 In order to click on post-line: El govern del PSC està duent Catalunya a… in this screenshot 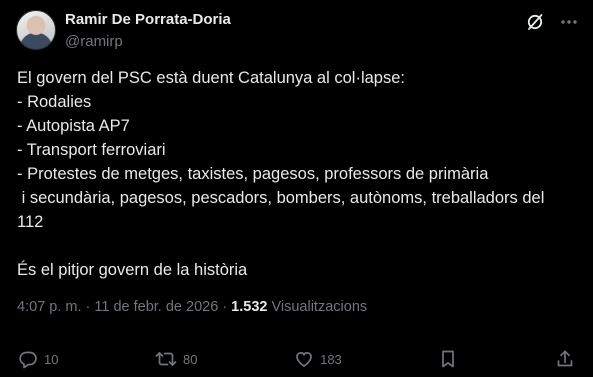, I will do `click(211, 78)`.